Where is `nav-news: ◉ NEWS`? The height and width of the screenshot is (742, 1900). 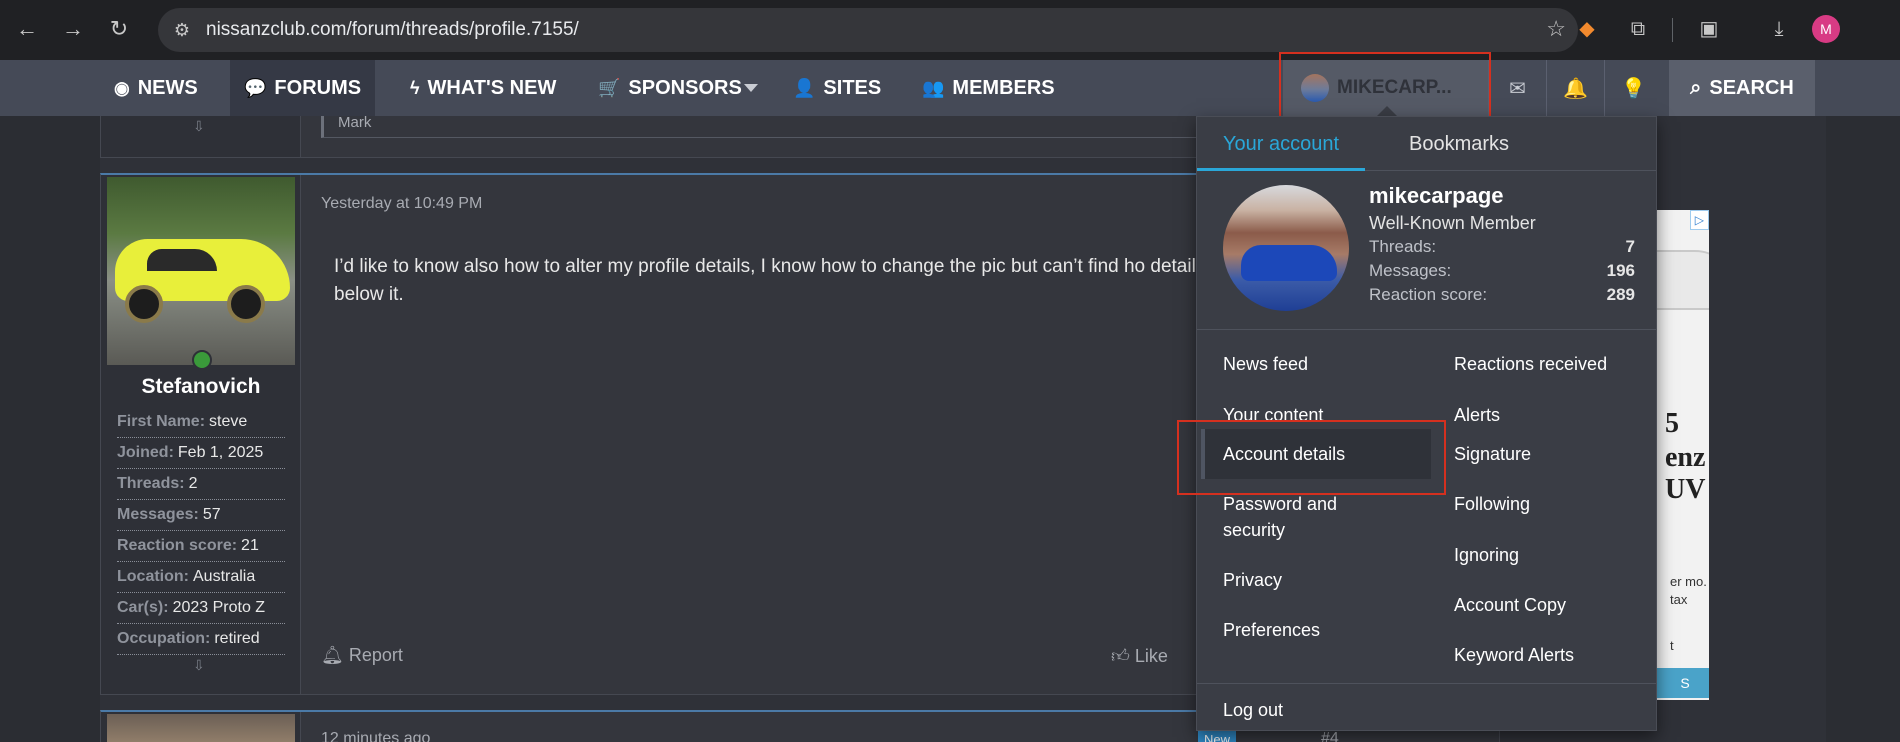
nav-news: ◉ NEWS is located at coordinates (156, 88).